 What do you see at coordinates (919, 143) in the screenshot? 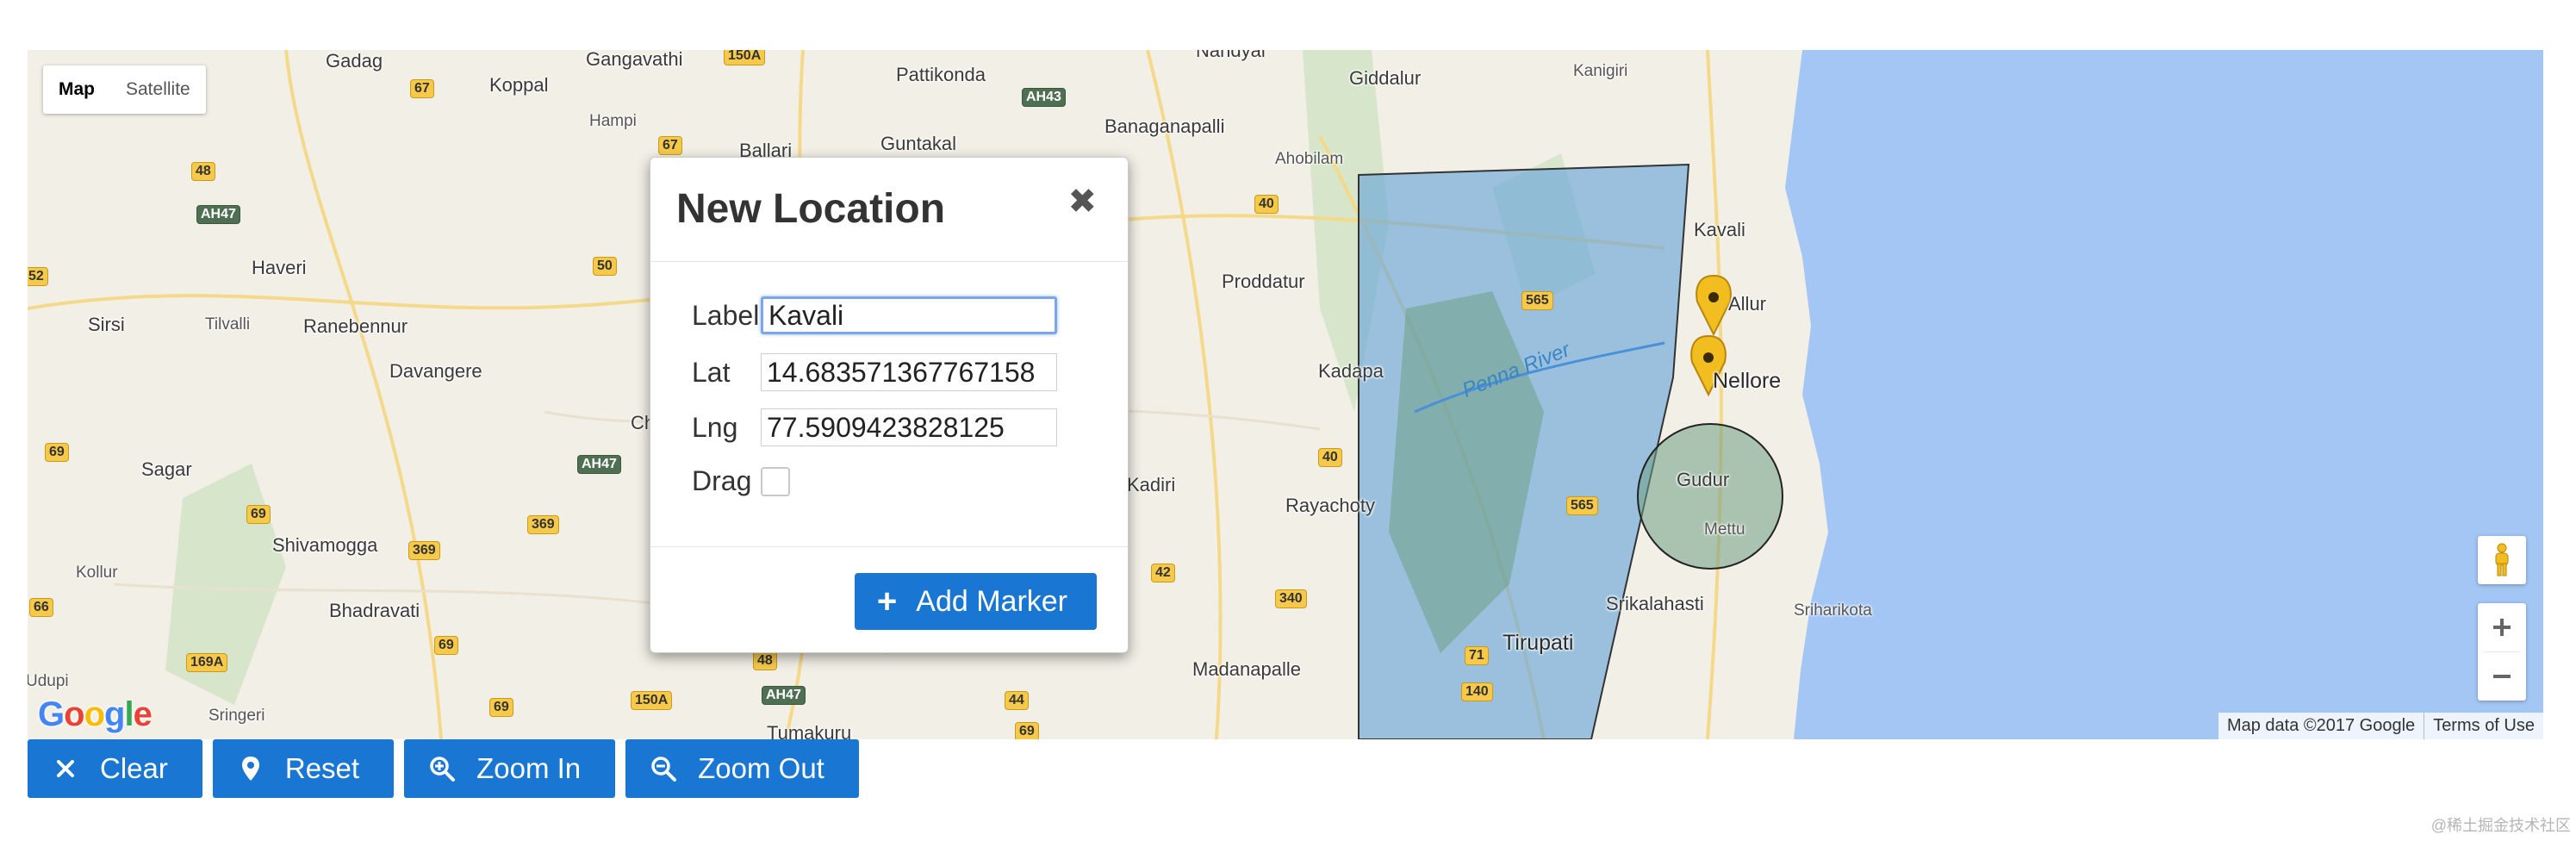
I see `place-label: Guntakal` at bounding box center [919, 143].